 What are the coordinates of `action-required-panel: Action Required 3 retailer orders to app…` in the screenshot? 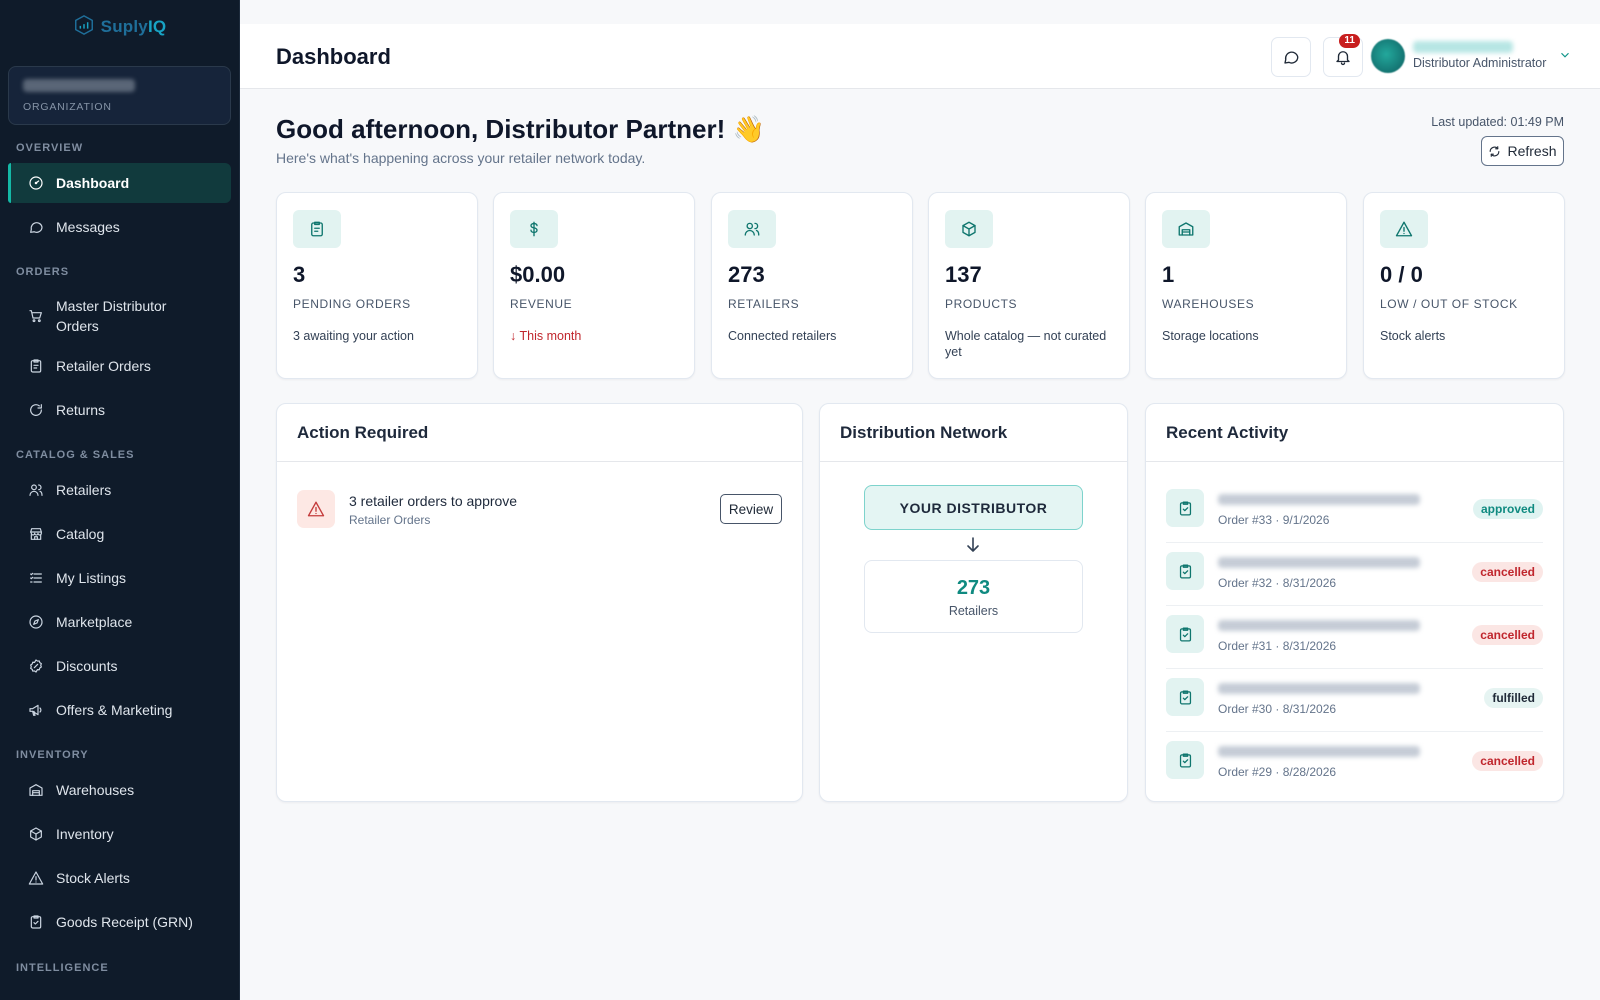 It's located at (539, 602).